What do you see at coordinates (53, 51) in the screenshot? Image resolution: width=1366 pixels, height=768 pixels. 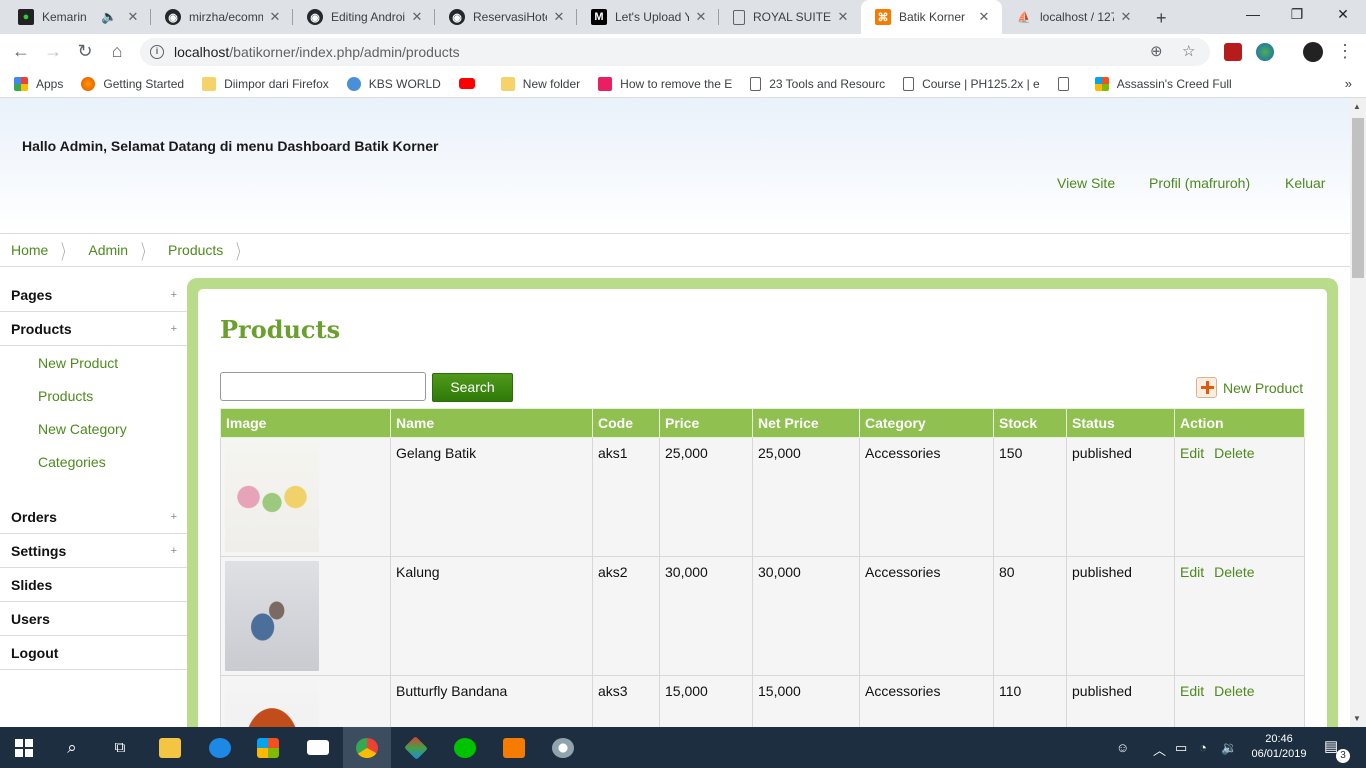 I see `forward-icon: →` at bounding box center [53, 51].